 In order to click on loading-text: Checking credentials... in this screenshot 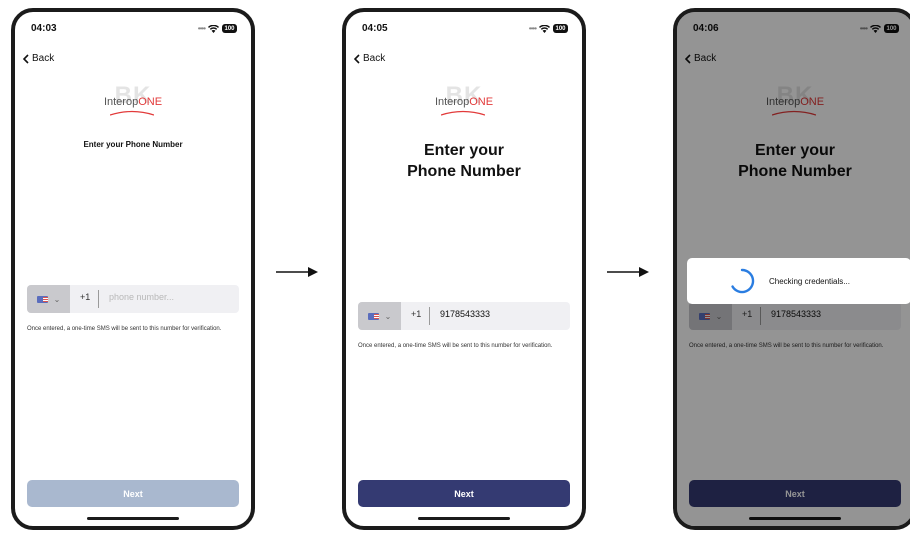, I will do `click(809, 281)`.